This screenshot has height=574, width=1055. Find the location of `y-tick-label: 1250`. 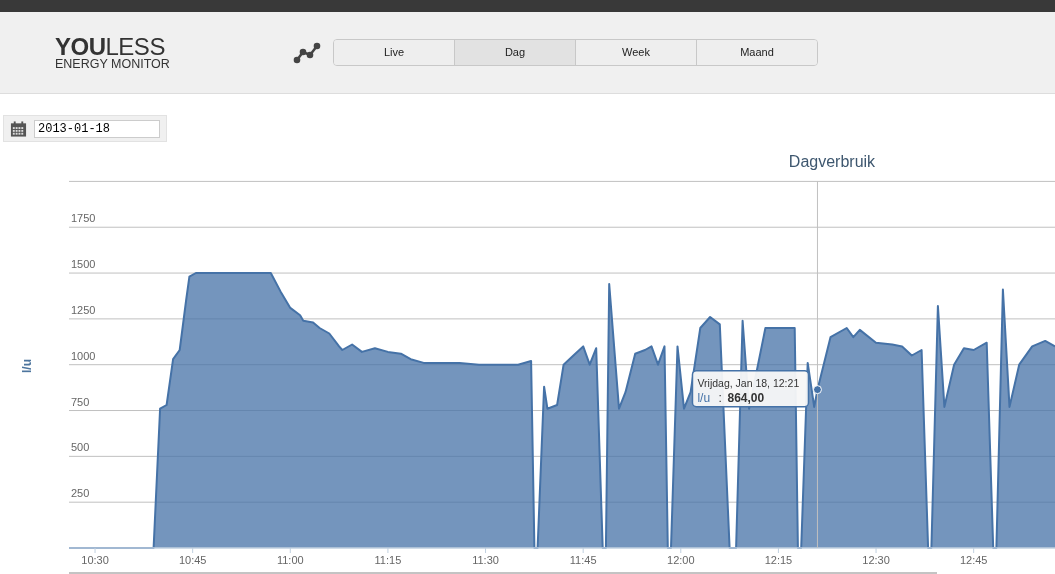

y-tick-label: 1250 is located at coordinates (83, 309).